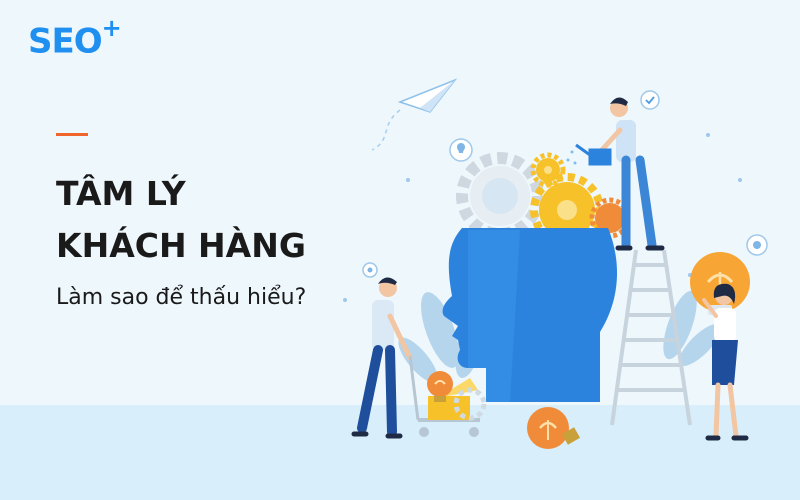 This screenshot has width=800, height=500. I want to click on person-with-cart, so click(382, 358).